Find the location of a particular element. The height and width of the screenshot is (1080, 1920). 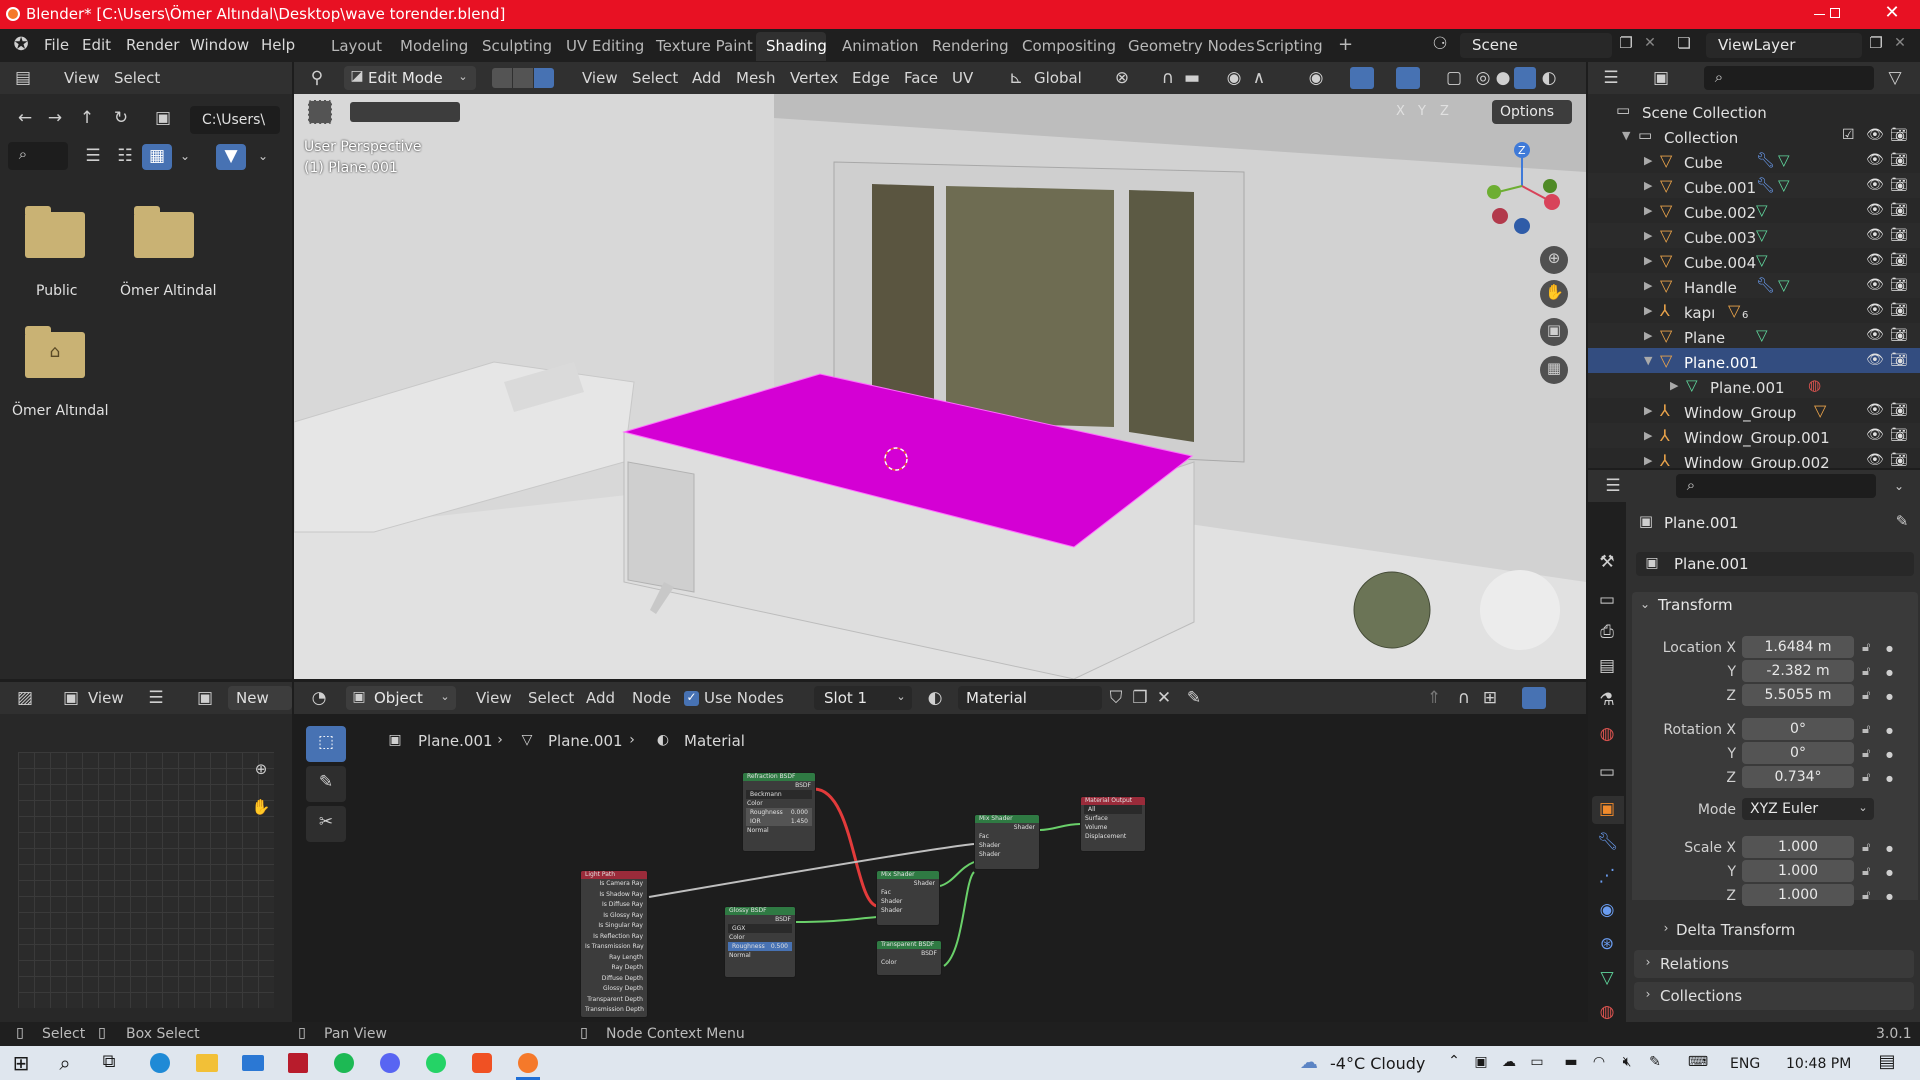

node-dropdown: GGX is located at coordinates (760, 928).